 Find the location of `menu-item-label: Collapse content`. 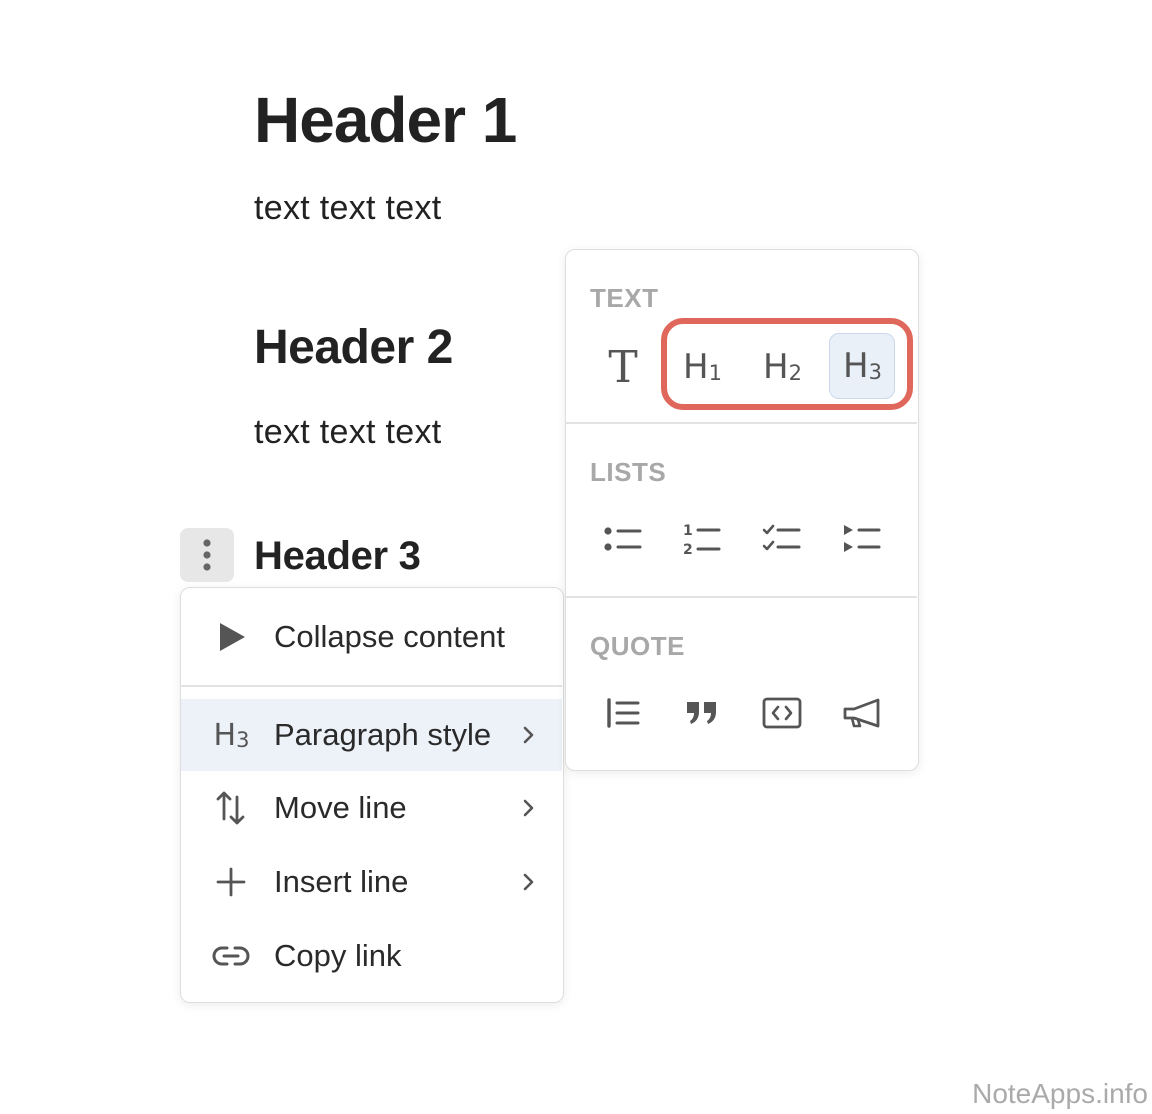

menu-item-label: Collapse content is located at coordinates (389, 636).